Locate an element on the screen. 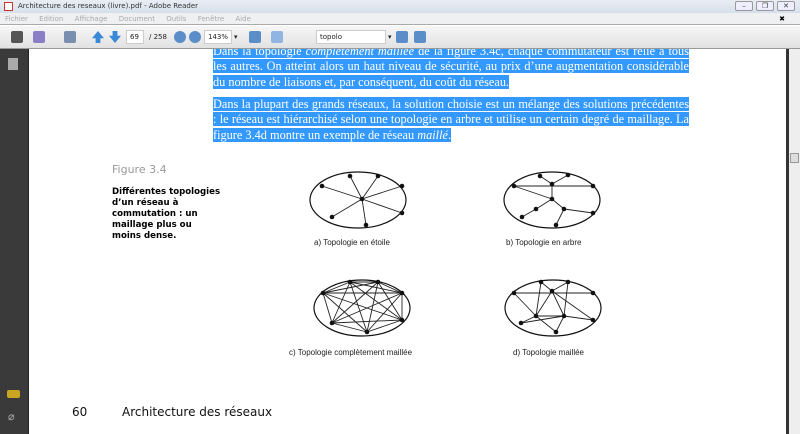 Image resolution: width=800 pixels, height=434 pixels. zoom-input: 143% is located at coordinates (218, 37).